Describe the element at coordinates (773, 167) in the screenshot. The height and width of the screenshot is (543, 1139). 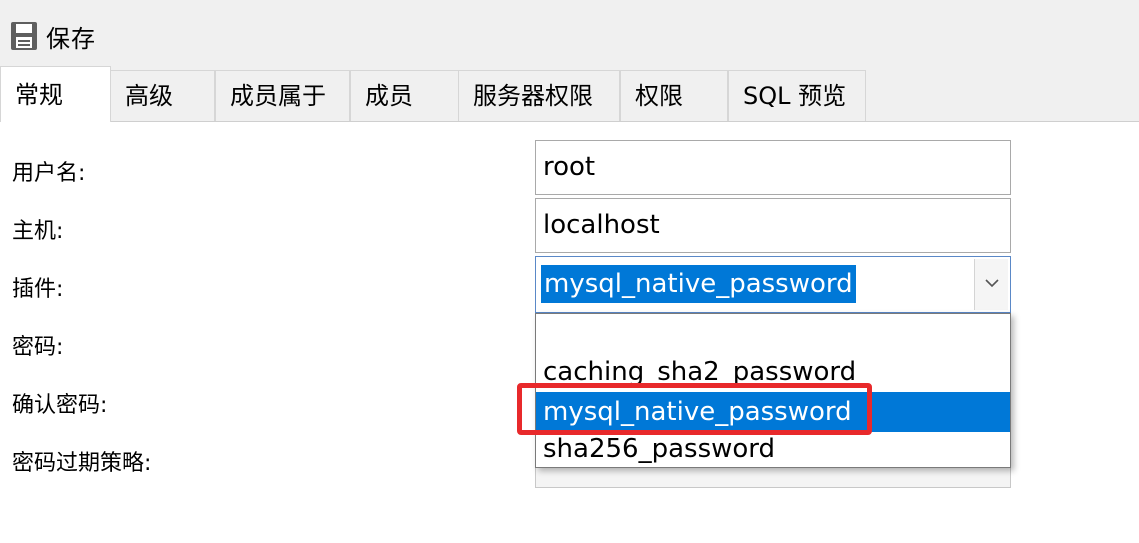
I see `username-field: root` at that location.